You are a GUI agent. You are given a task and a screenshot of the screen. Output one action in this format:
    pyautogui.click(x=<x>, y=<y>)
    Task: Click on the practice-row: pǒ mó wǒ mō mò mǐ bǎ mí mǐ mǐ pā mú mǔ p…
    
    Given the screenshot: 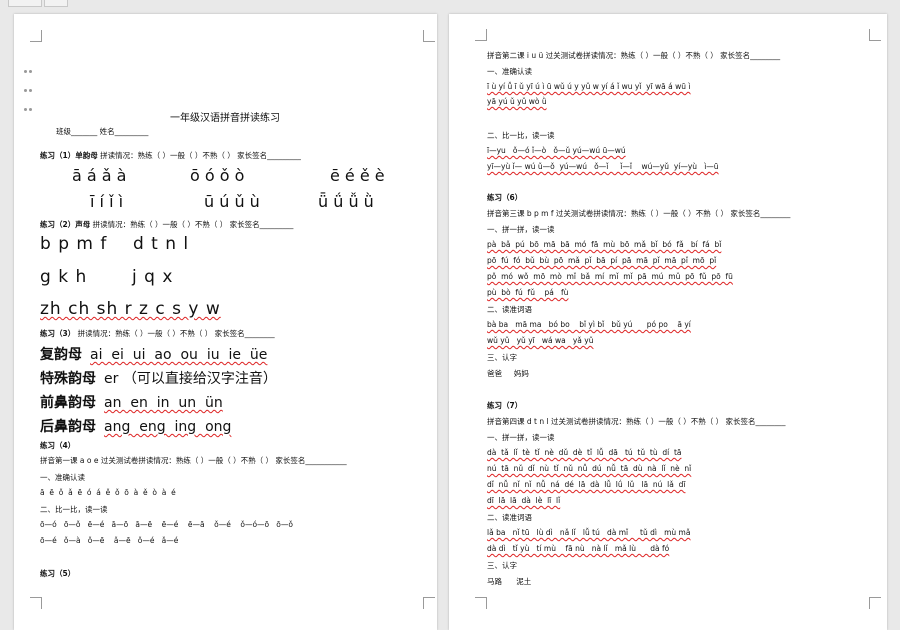 What is the action you would take?
    pyautogui.click(x=610, y=276)
    